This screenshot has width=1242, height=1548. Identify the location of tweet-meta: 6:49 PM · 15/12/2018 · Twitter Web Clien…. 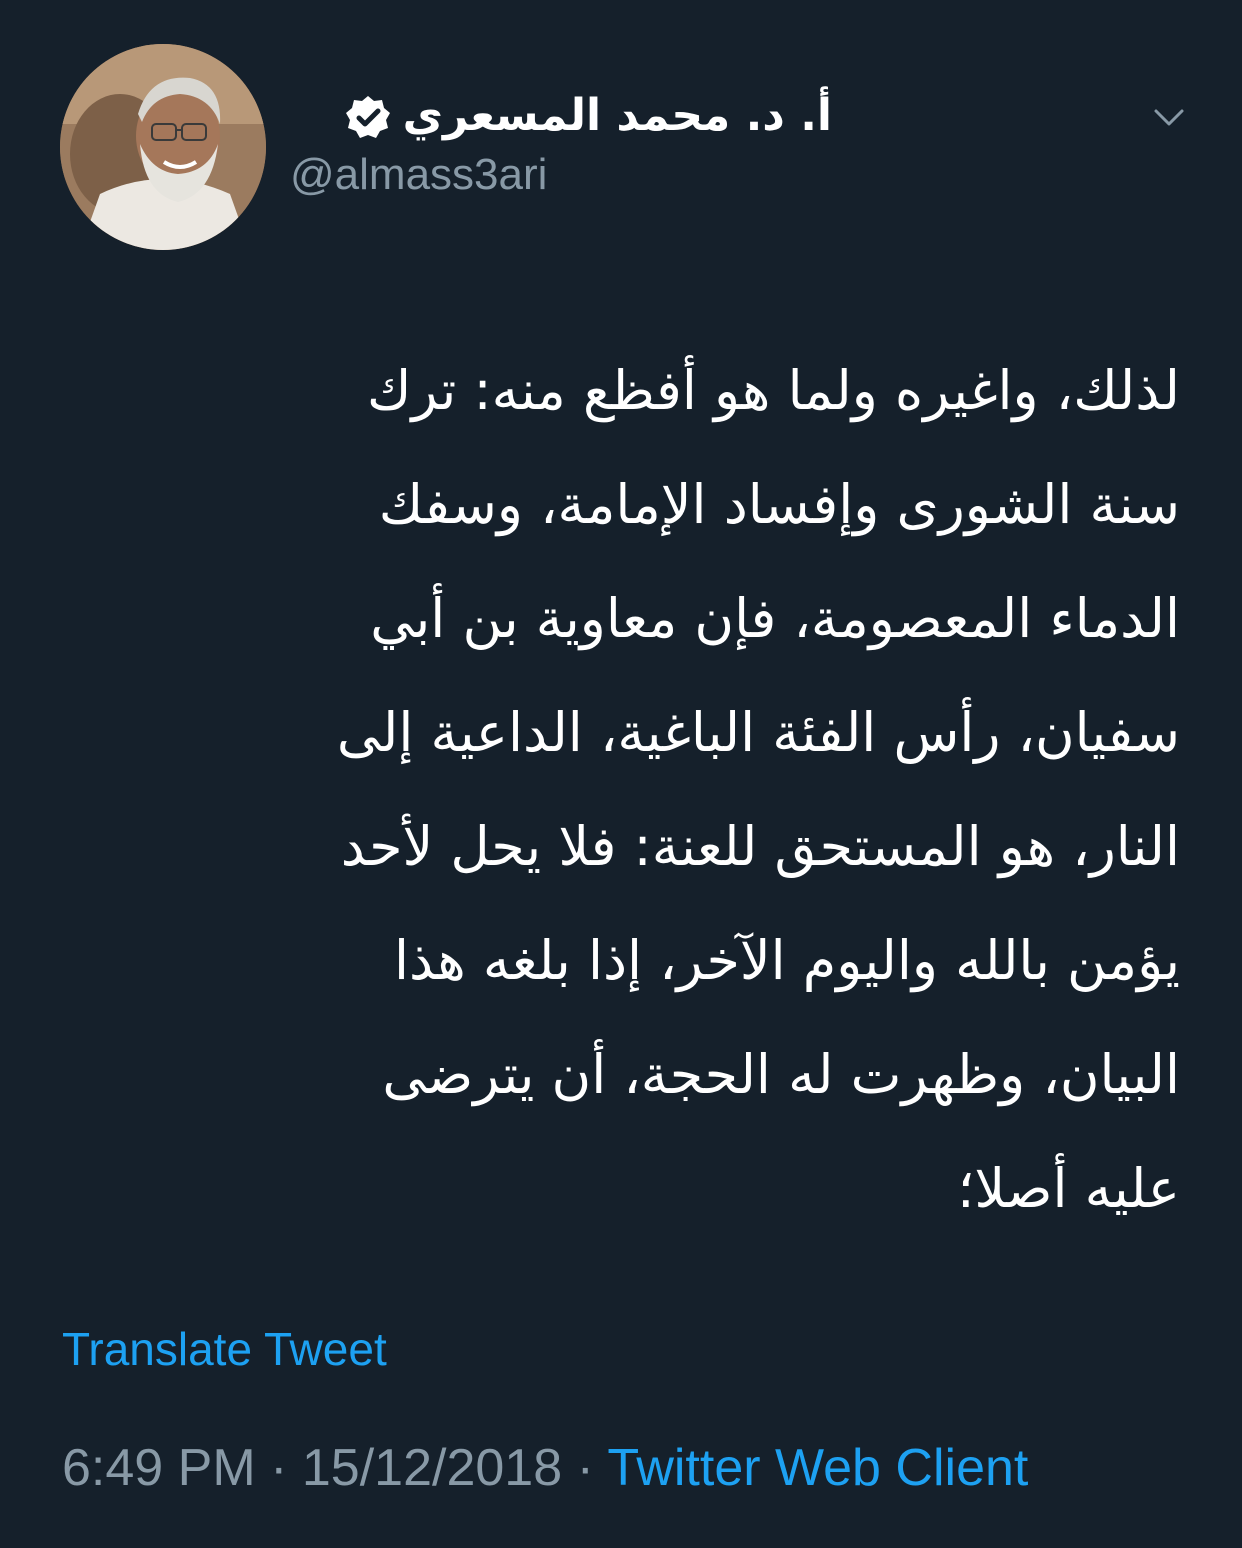
(545, 1468).